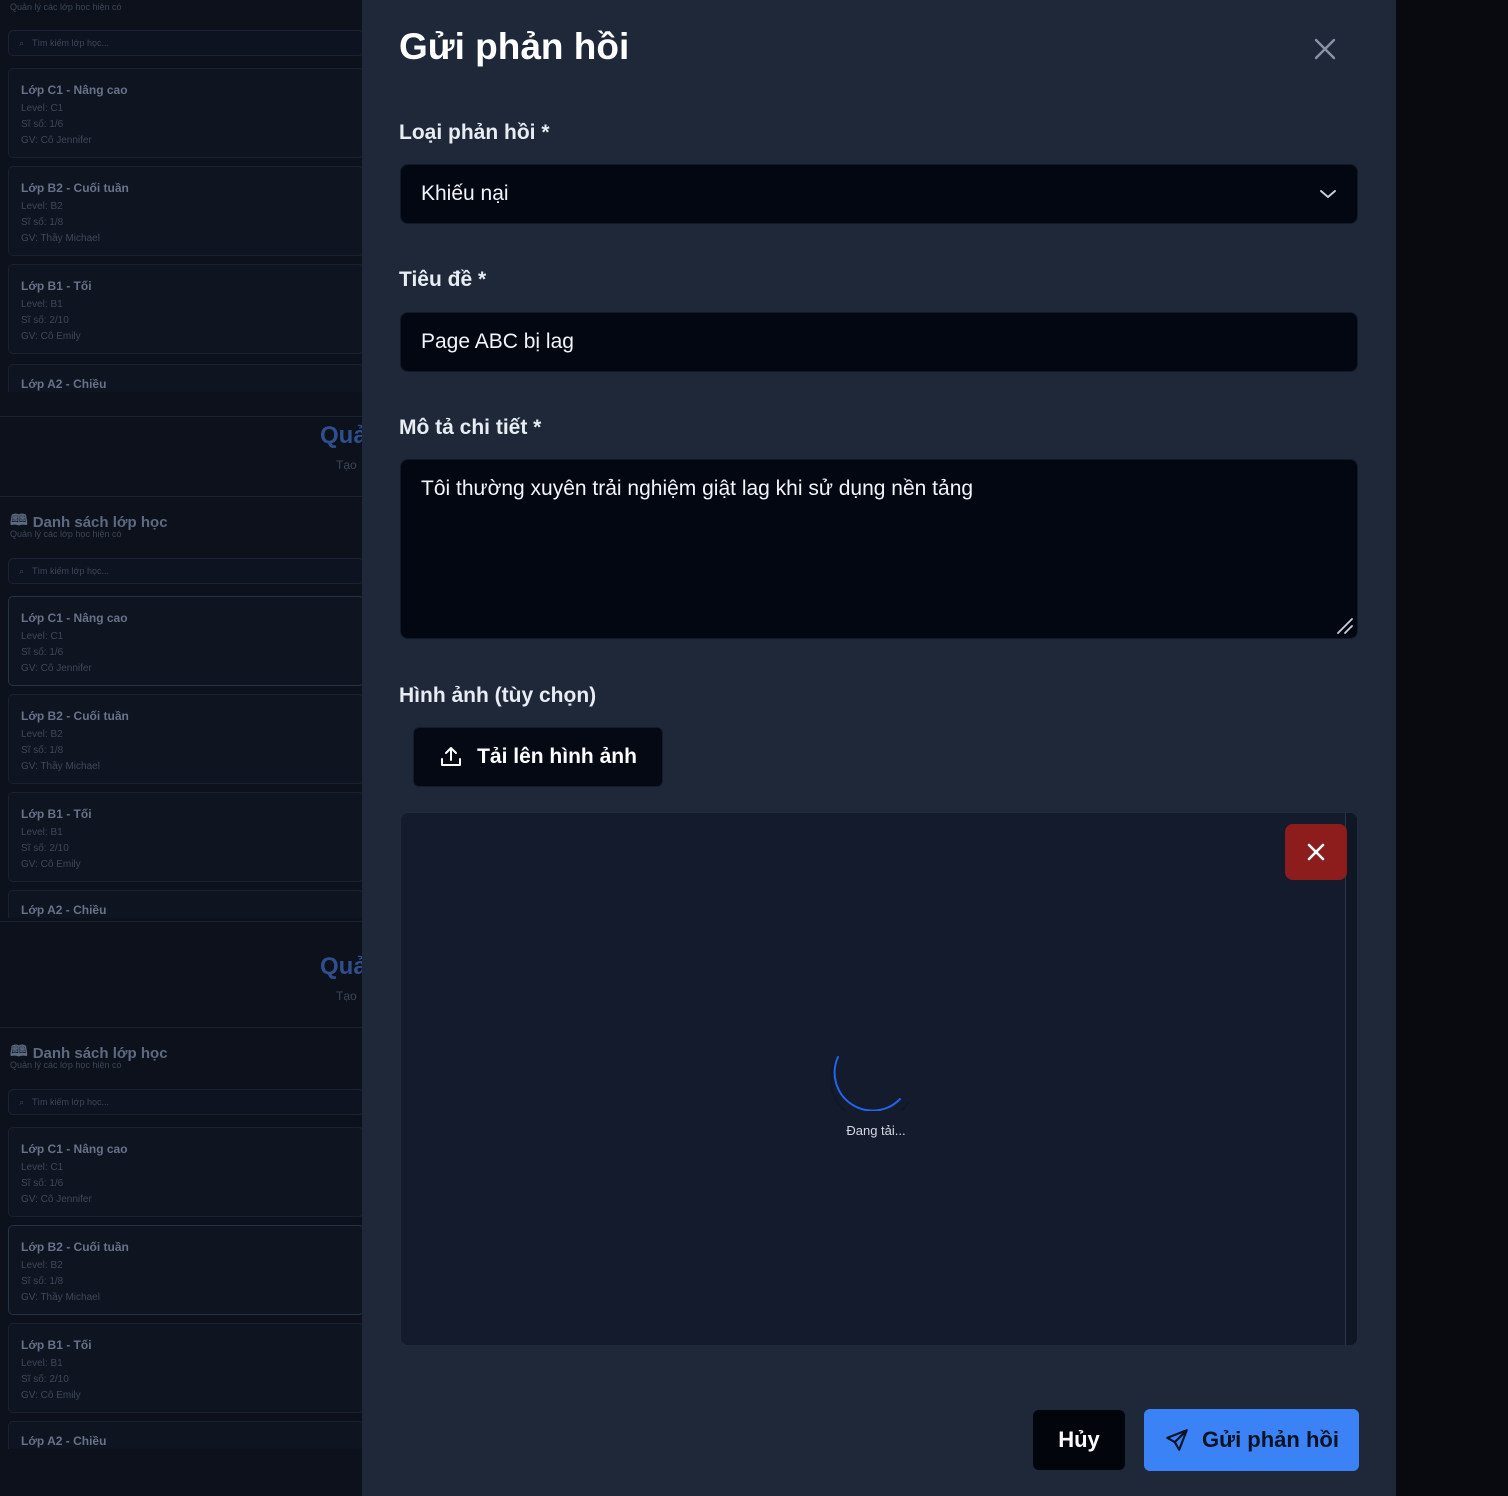  What do you see at coordinates (879, 194) in the screenshot?
I see `feedback-type-select: Khiếu nại` at bounding box center [879, 194].